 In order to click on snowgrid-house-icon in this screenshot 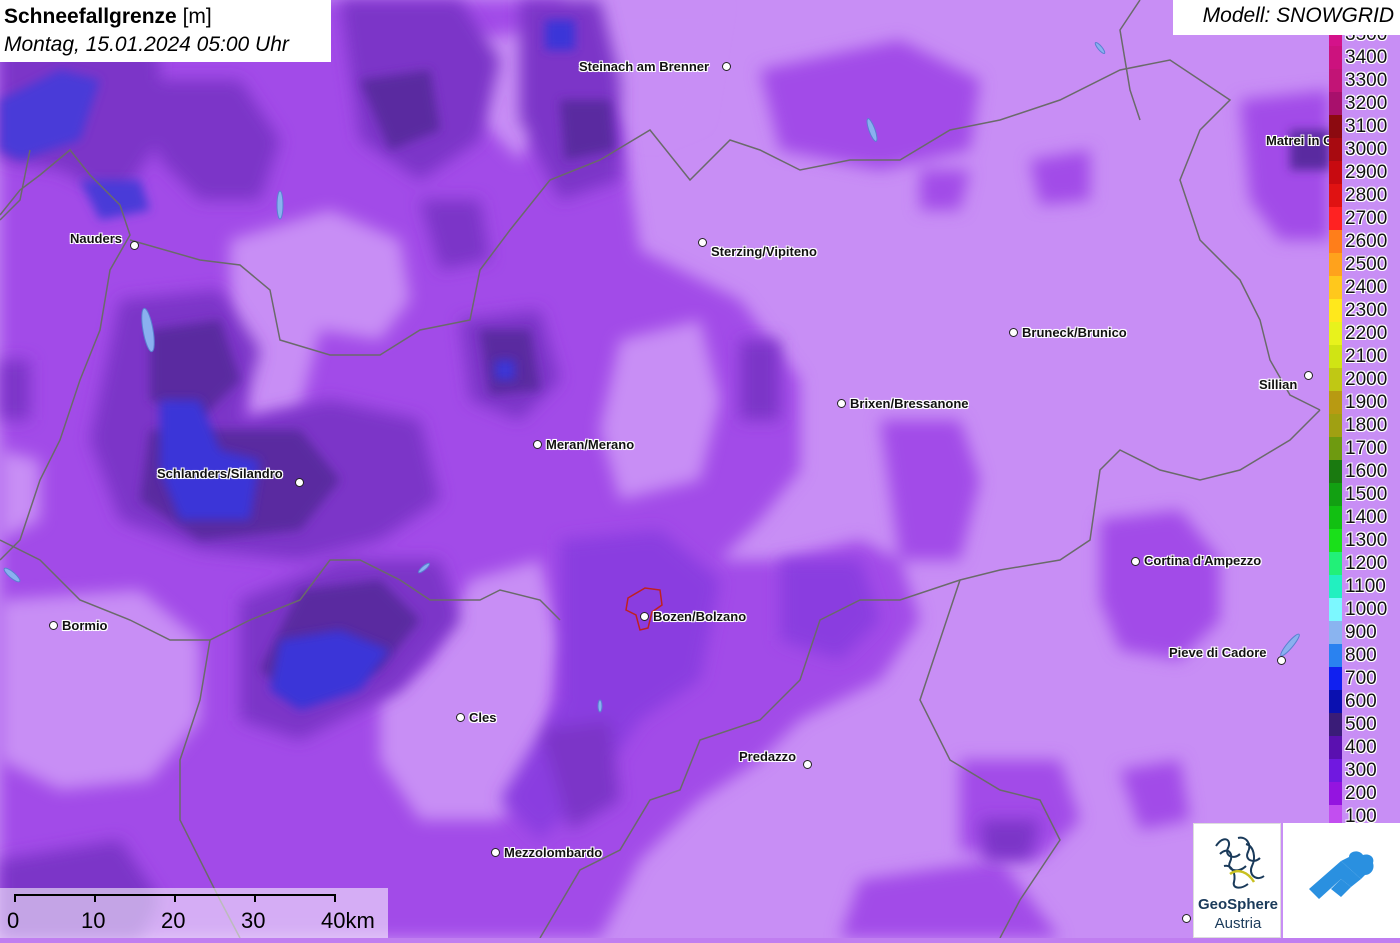, I will do `click(1341, 875)`.